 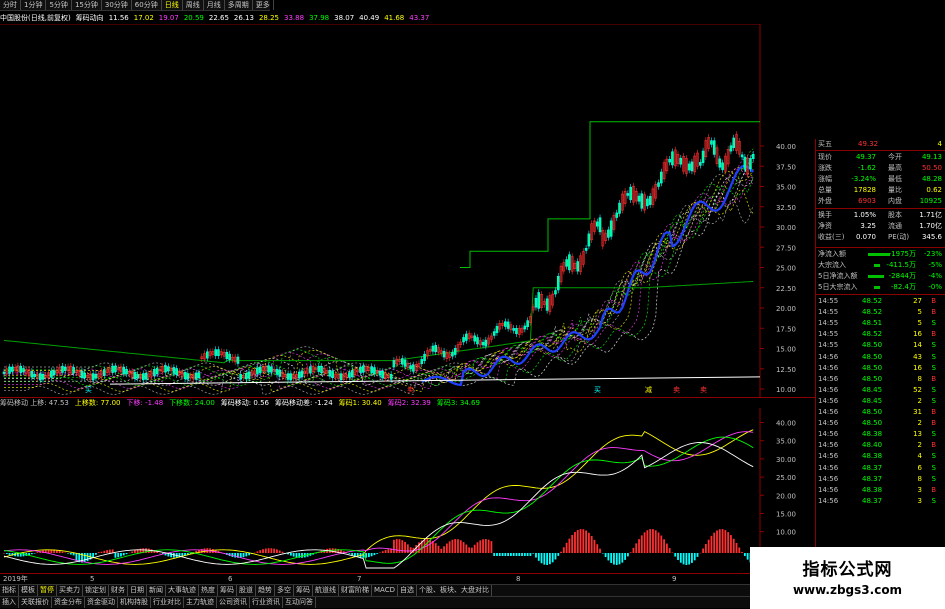 What do you see at coordinates (407, 602) in the screenshot?
I see `info-tab-row: 插入 关联报价 资金分布 资金驱动 机构持股 行业对比 主力轨迹 公司资讯 行业资讯 互动问答` at bounding box center [407, 602].